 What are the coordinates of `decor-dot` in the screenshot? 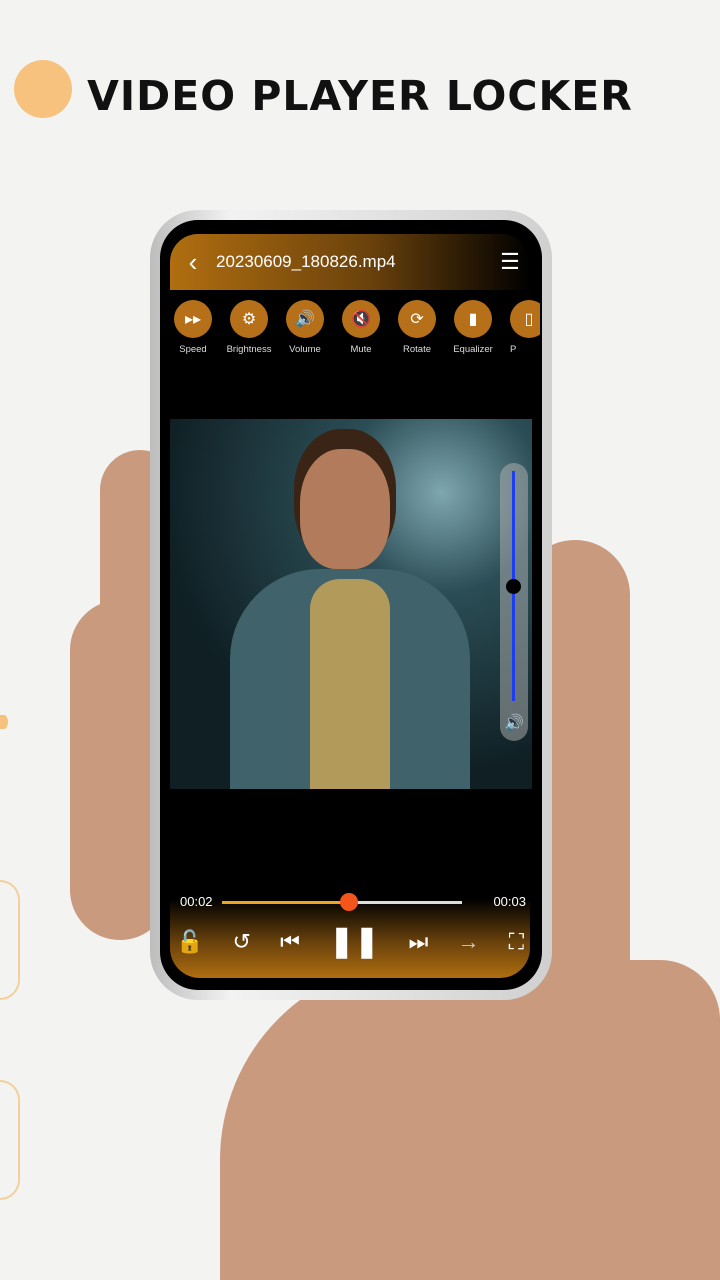 It's located at (4, 722).